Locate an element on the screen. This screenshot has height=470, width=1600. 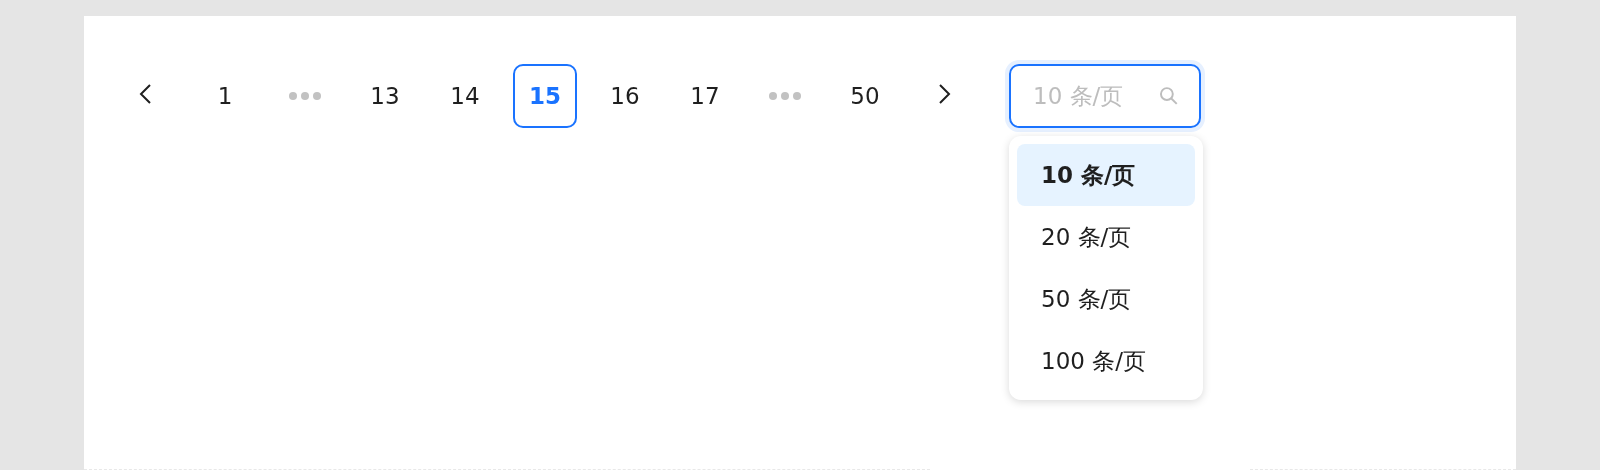
dropdown-option: 100 条/页 is located at coordinates (1106, 361).